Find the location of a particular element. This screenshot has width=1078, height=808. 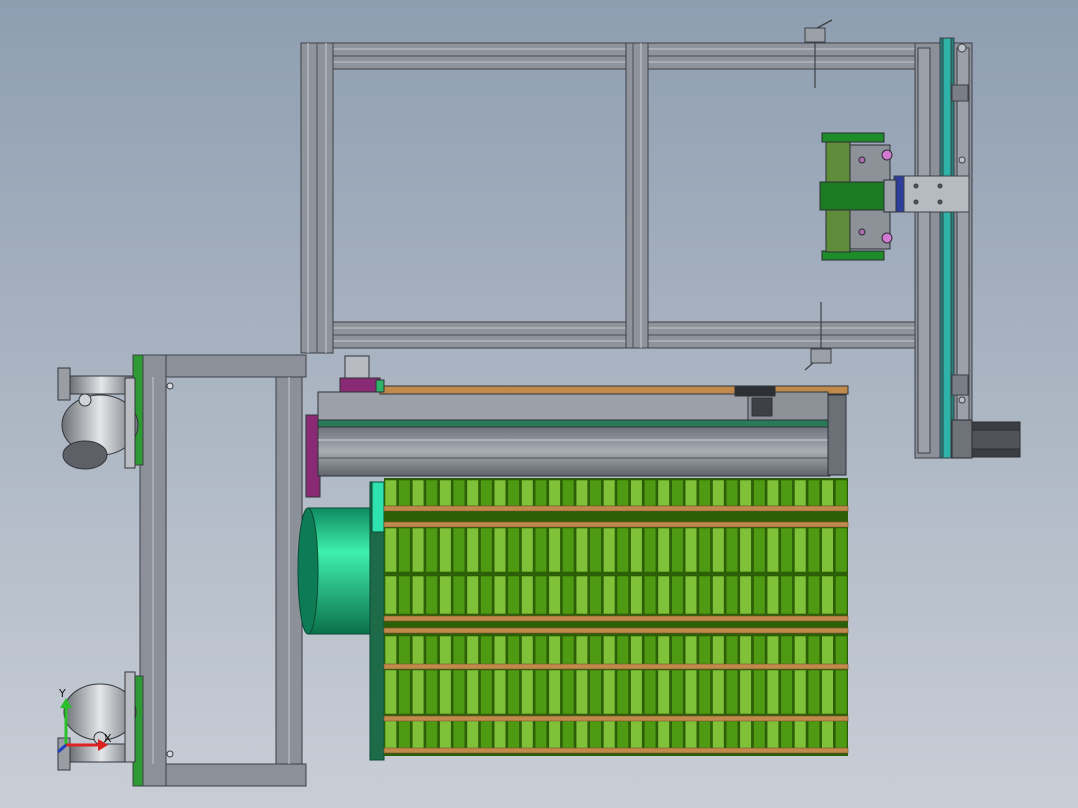

caster-top is located at coordinates (98, 418).